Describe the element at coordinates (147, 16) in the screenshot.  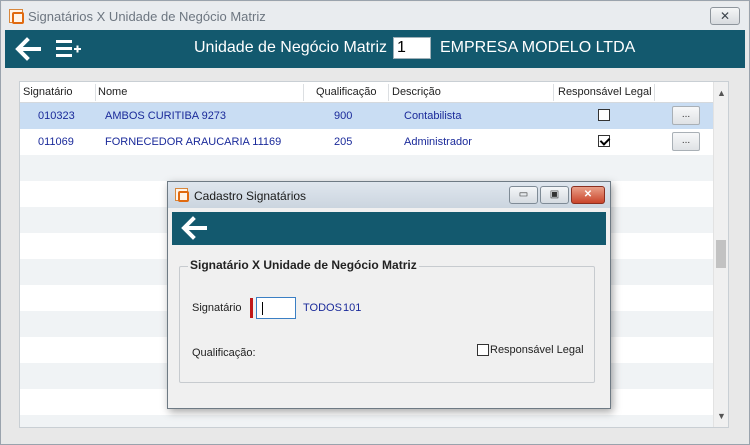
I see `main-window-title: Signatários X Unidade de Negócio Matriz` at that location.